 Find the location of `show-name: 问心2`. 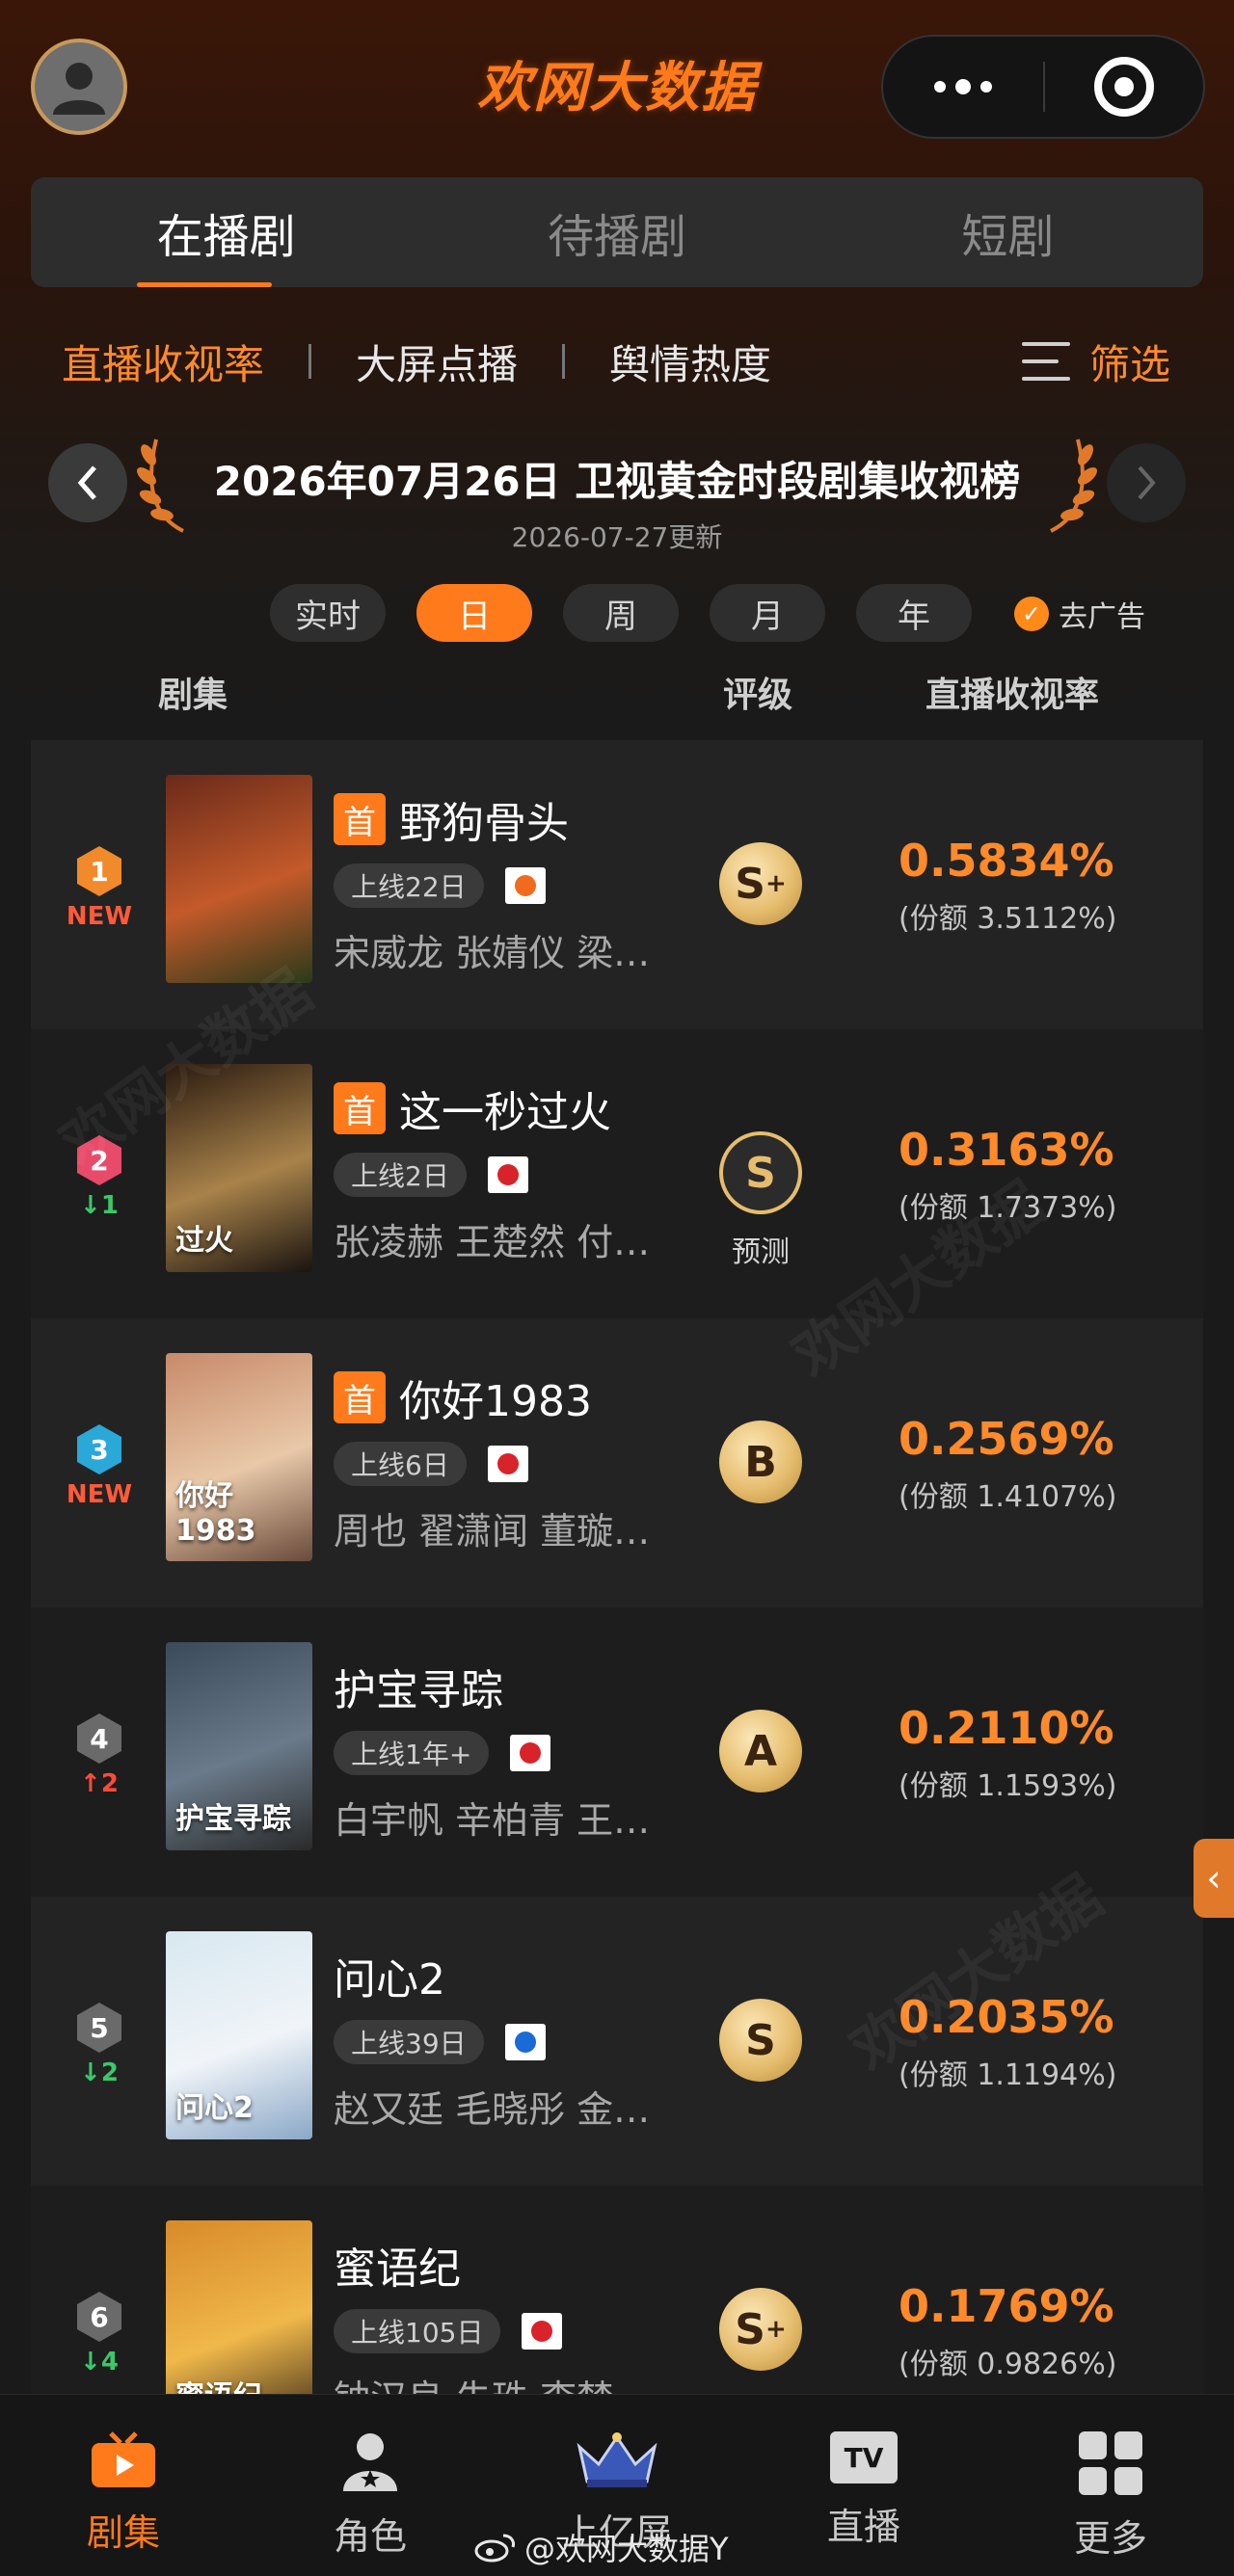

show-name: 问心2 is located at coordinates (390, 1980).